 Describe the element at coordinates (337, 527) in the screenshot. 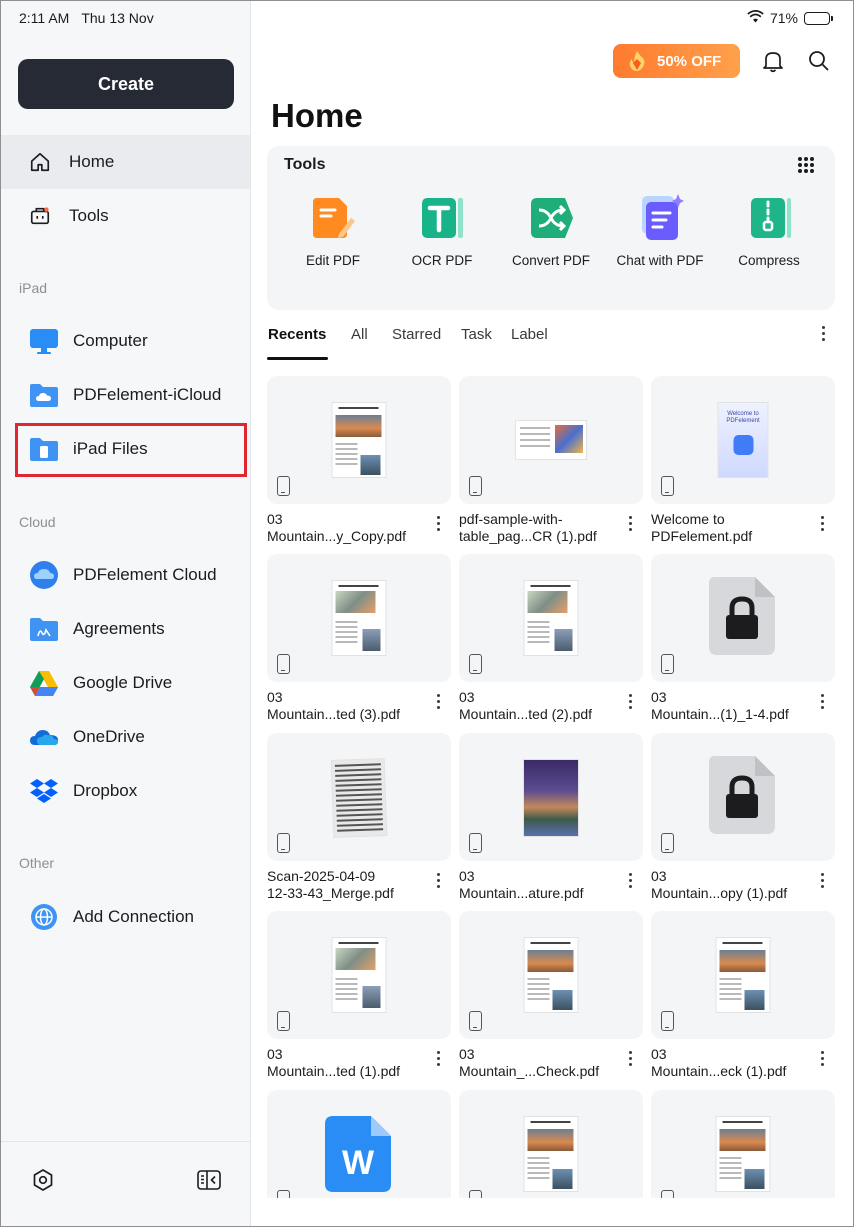

I see `file-name: 03 Mountain...y_Copy.pdf` at that location.